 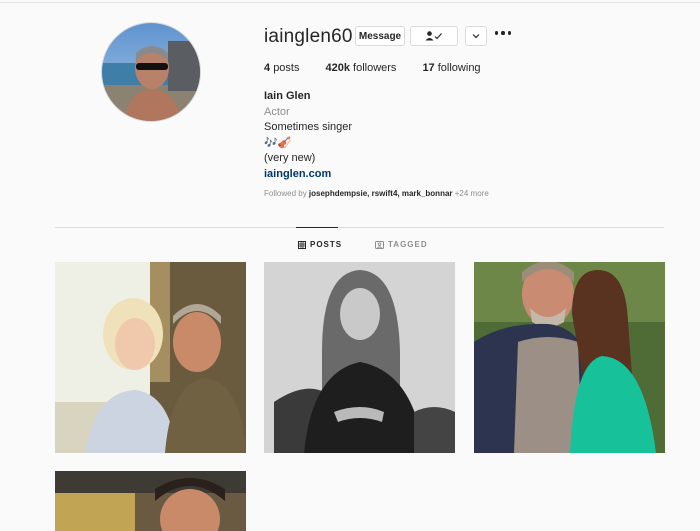 I want to click on profile-username: iainglen60, so click(x=308, y=36).